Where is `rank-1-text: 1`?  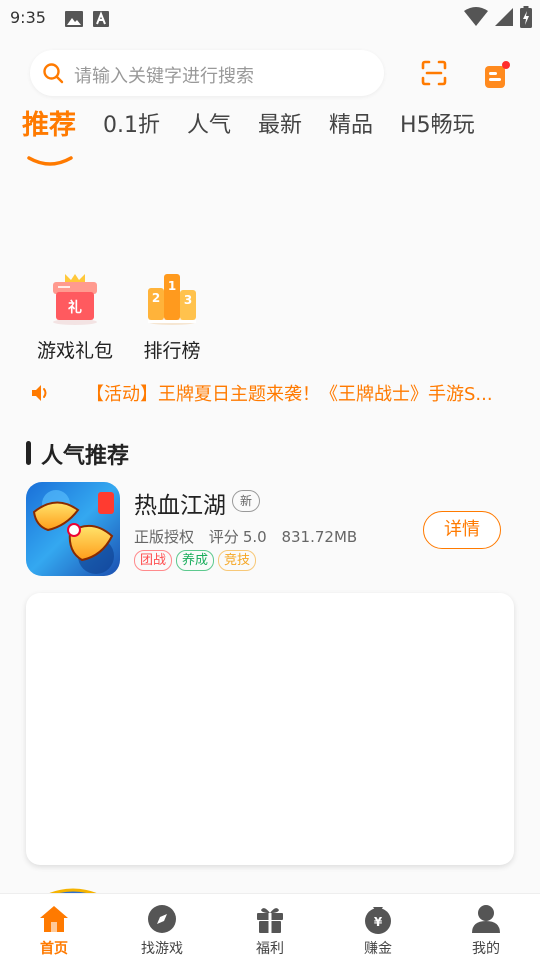
rank-1-text: 1 is located at coordinates (172, 286).